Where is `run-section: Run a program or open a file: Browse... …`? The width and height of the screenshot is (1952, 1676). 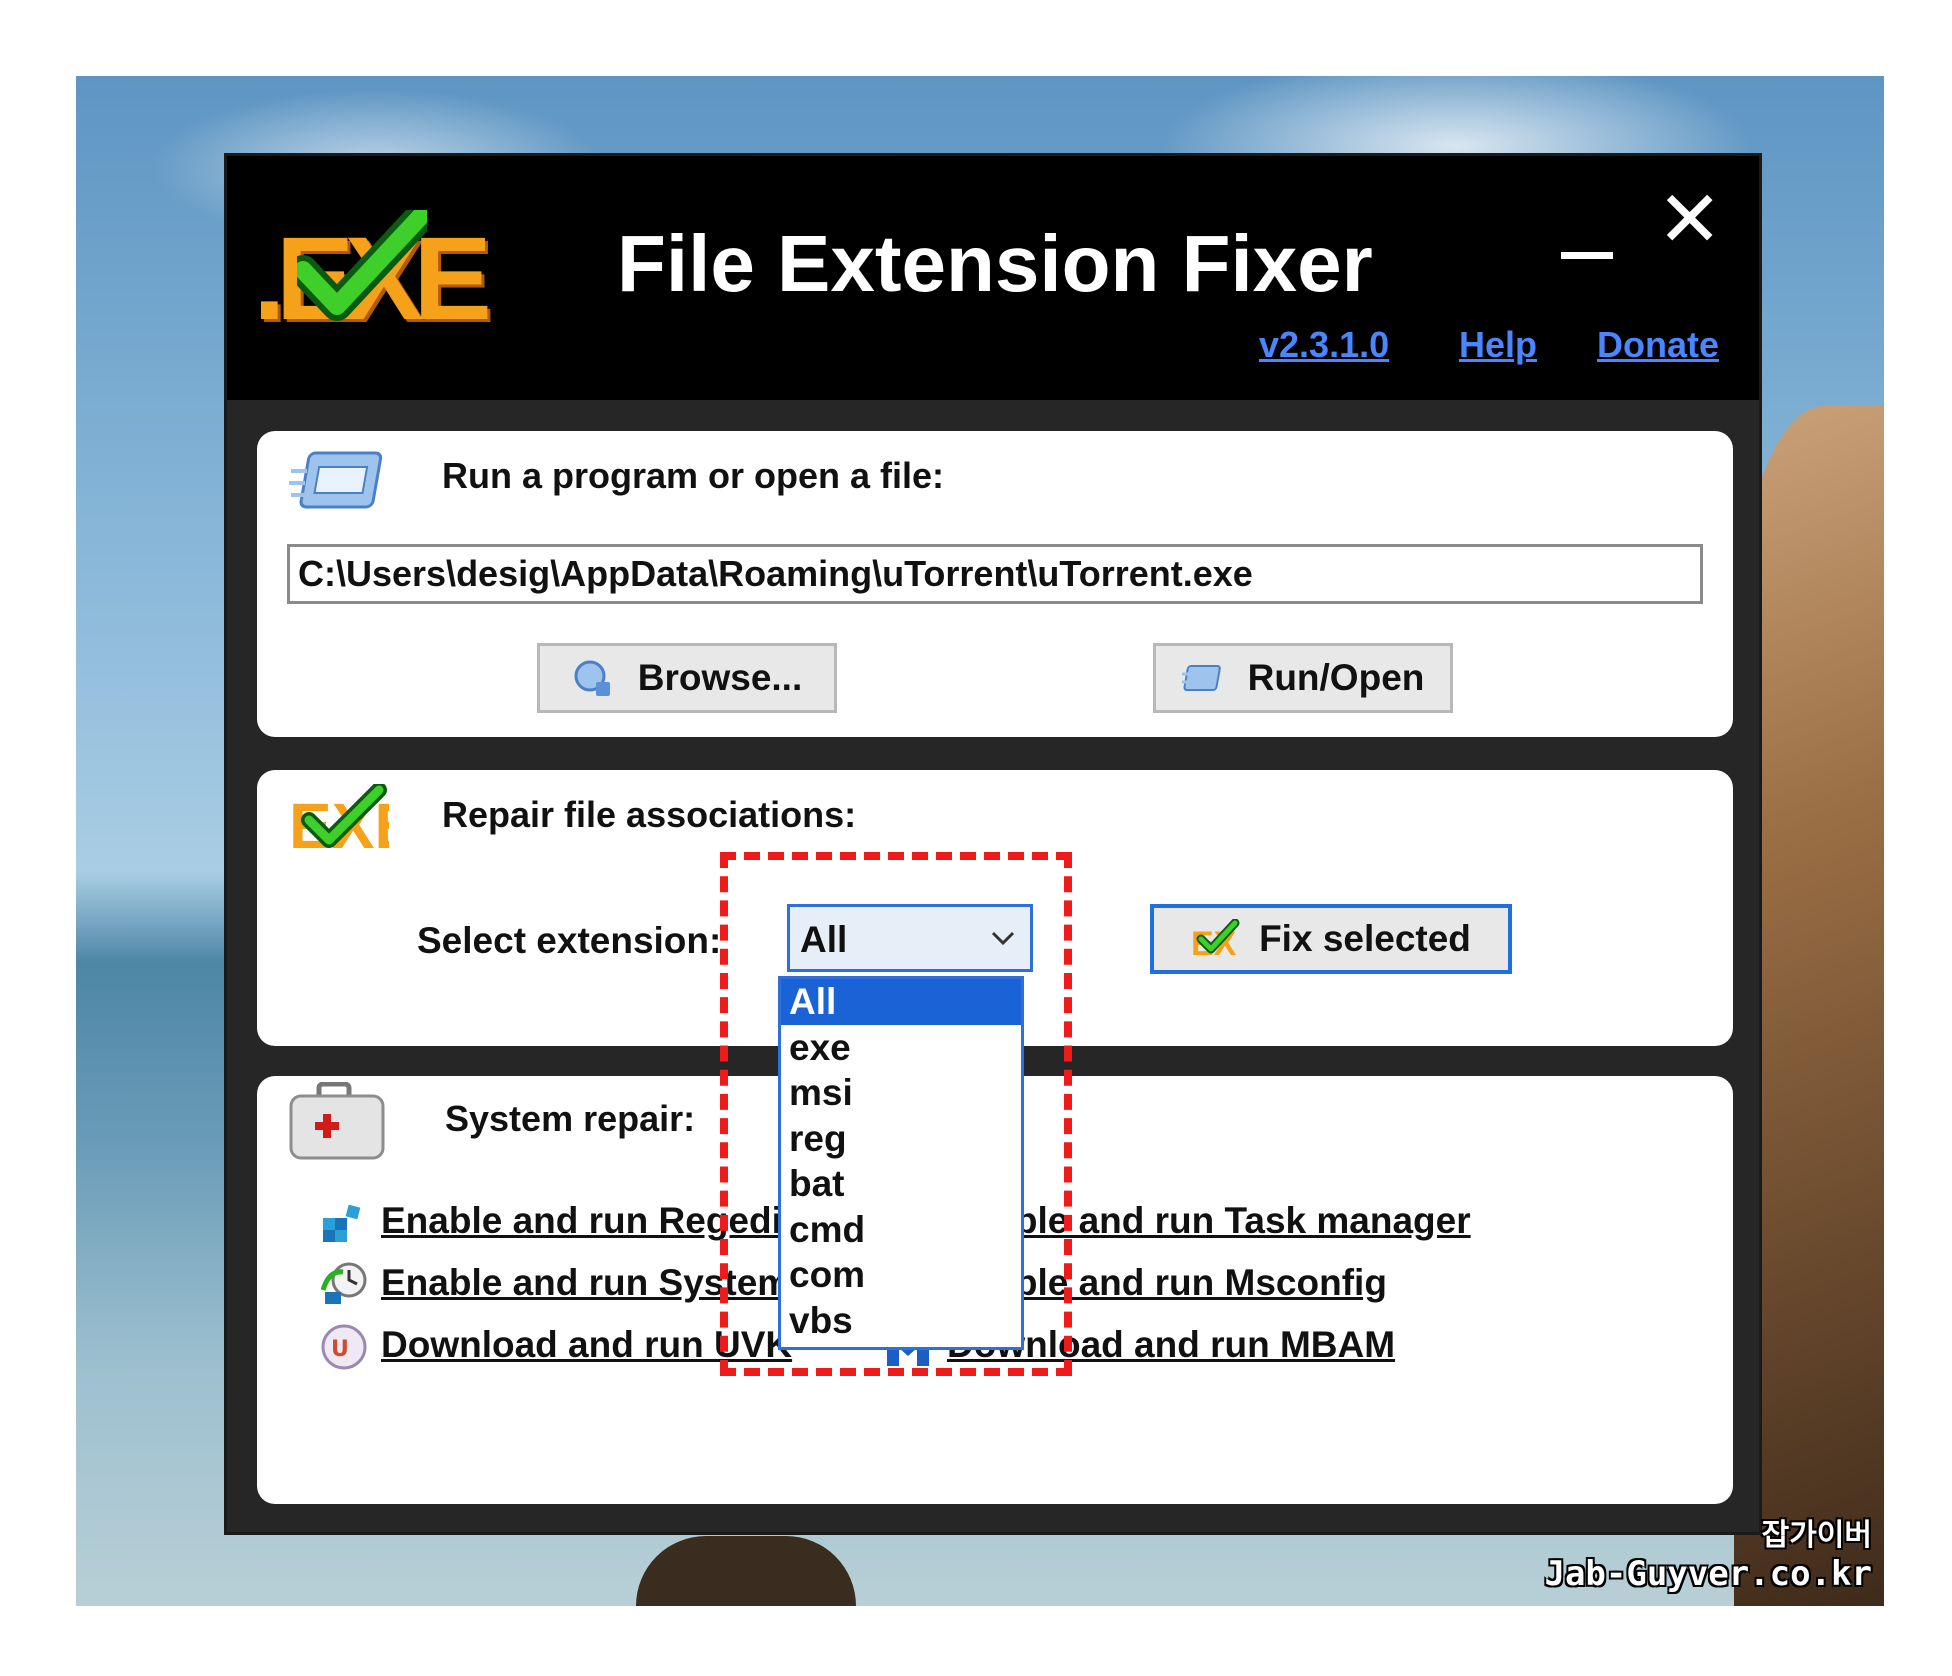 run-section: Run a program or open a file: Browse... … is located at coordinates (995, 584).